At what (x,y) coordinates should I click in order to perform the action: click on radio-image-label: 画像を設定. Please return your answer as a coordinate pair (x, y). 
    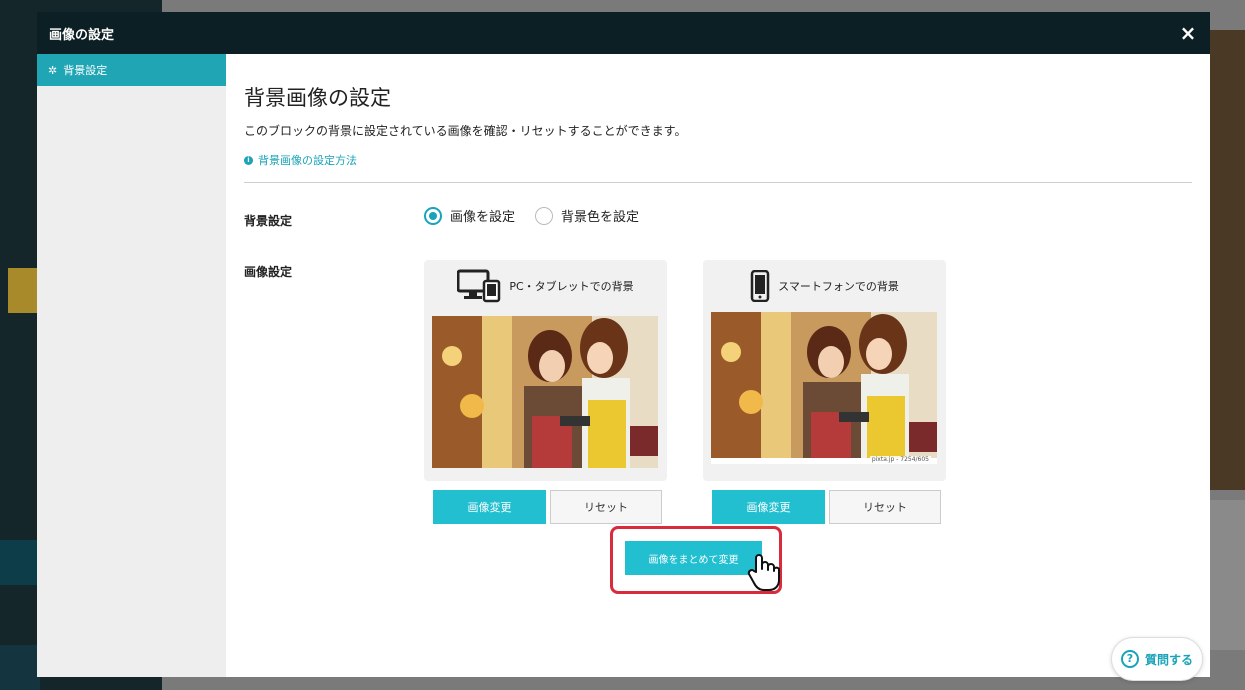
    Looking at the image, I should click on (483, 217).